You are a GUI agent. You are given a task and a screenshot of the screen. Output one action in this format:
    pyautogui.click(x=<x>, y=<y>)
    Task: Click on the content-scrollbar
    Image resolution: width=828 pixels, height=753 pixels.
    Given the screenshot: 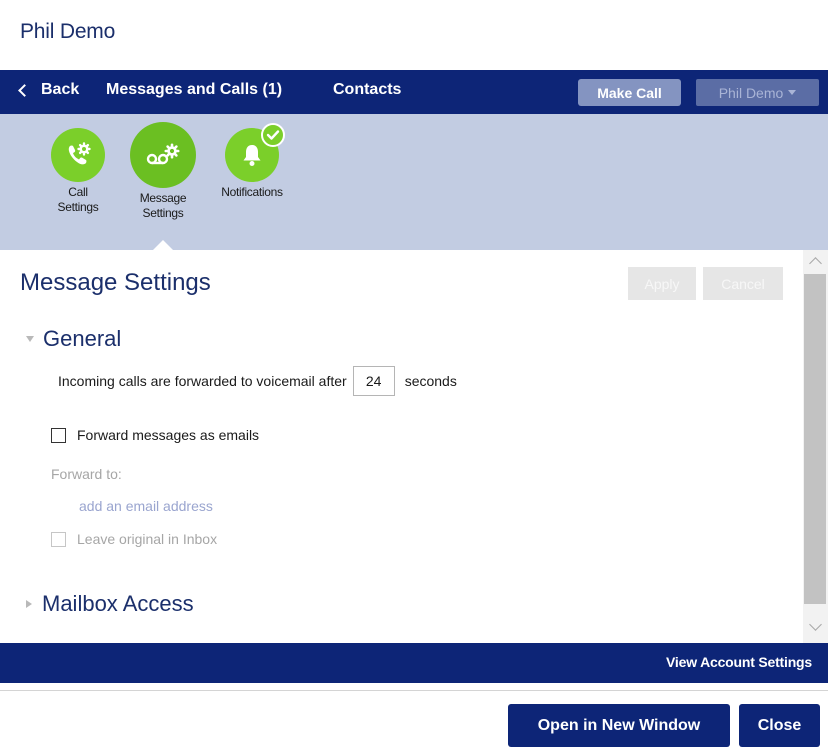 What is the action you would take?
    pyautogui.click(x=815, y=446)
    